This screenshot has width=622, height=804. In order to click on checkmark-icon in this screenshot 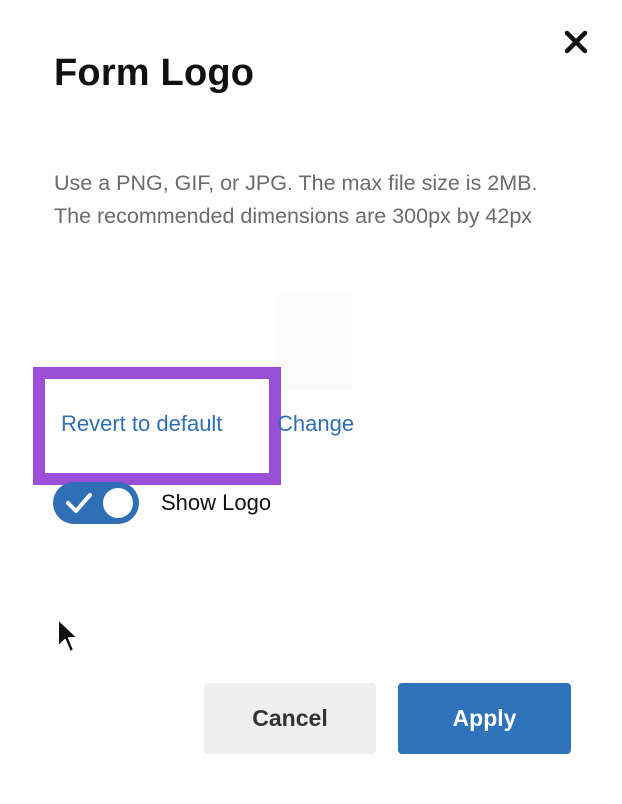, I will do `click(79, 503)`.